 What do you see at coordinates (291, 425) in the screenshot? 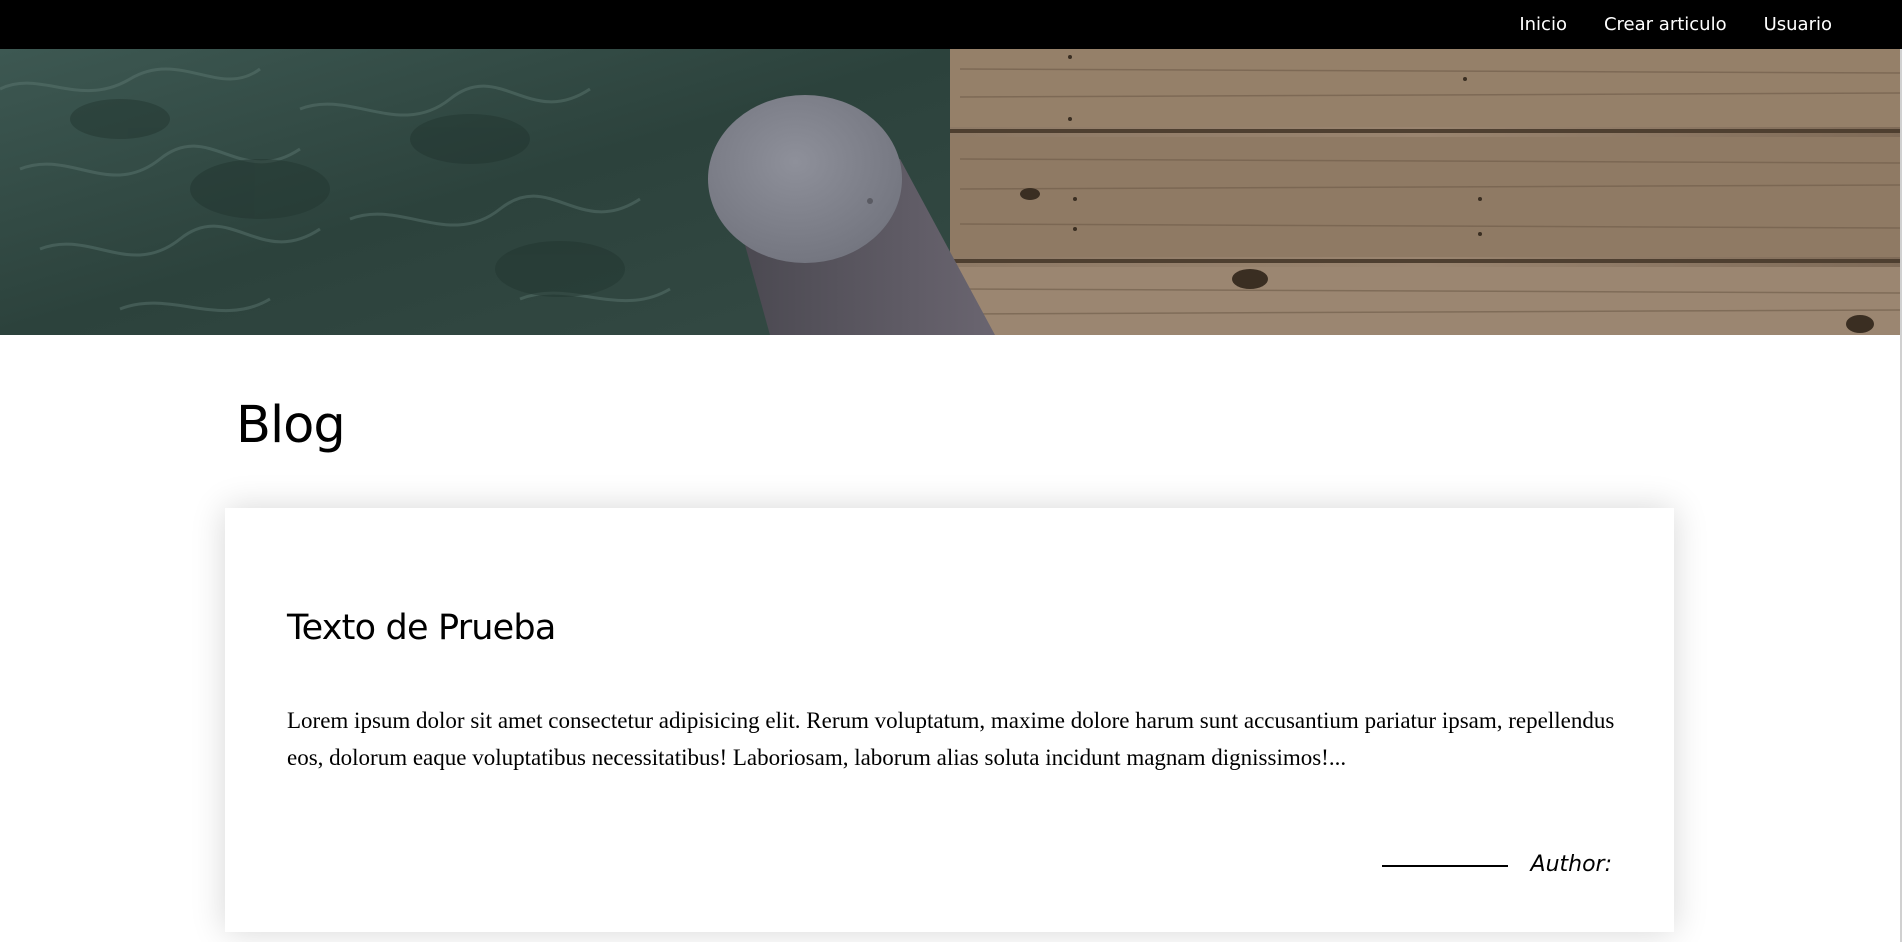
I see `page-title: Blog` at bounding box center [291, 425].